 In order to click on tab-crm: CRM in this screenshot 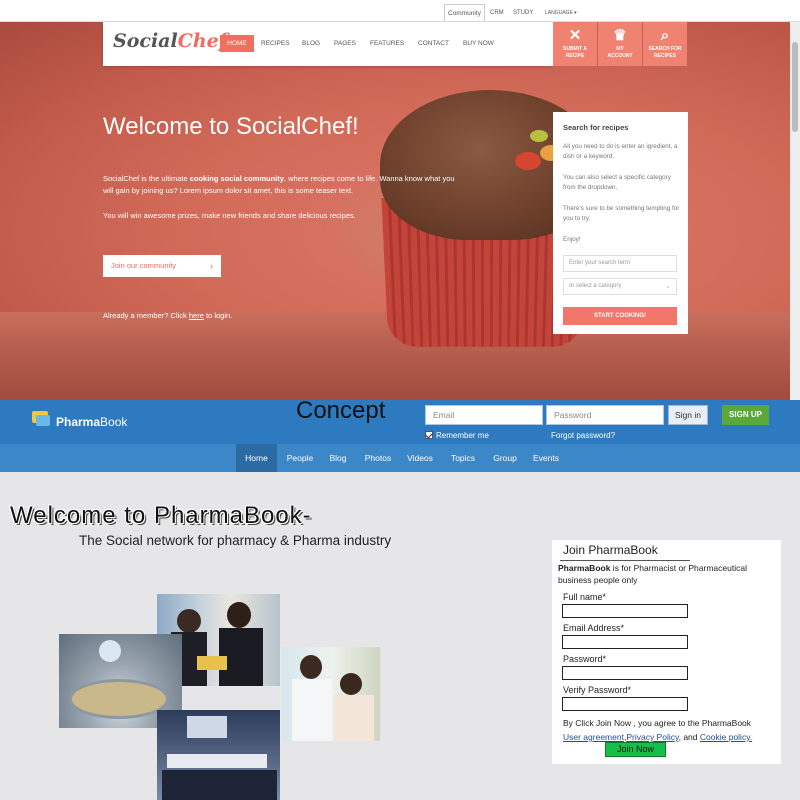, I will do `click(497, 13)`.